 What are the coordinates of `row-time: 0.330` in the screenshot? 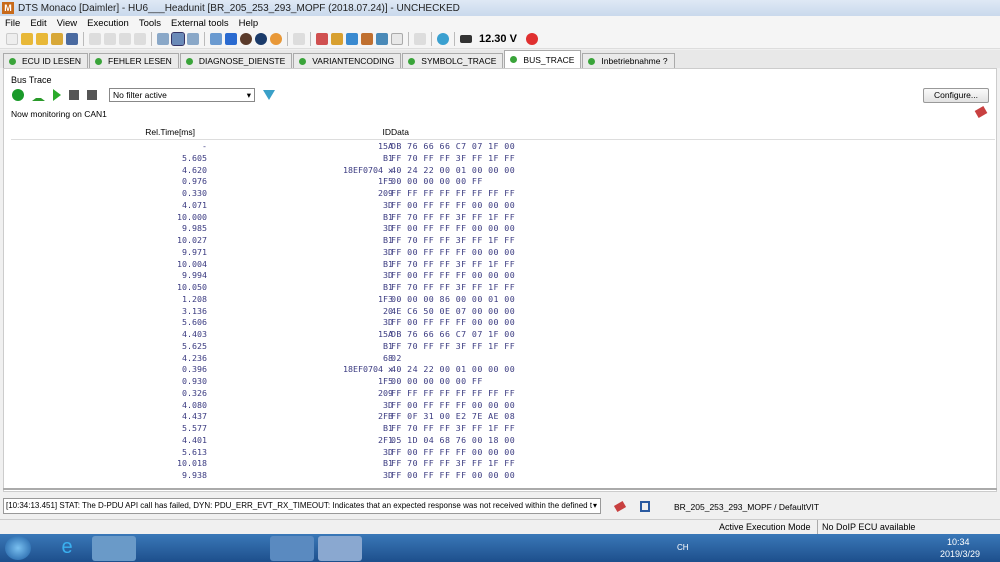 It's located at (194, 193).